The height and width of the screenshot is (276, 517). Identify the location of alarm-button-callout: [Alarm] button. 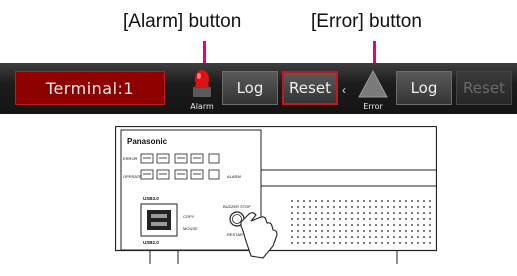
(182, 21).